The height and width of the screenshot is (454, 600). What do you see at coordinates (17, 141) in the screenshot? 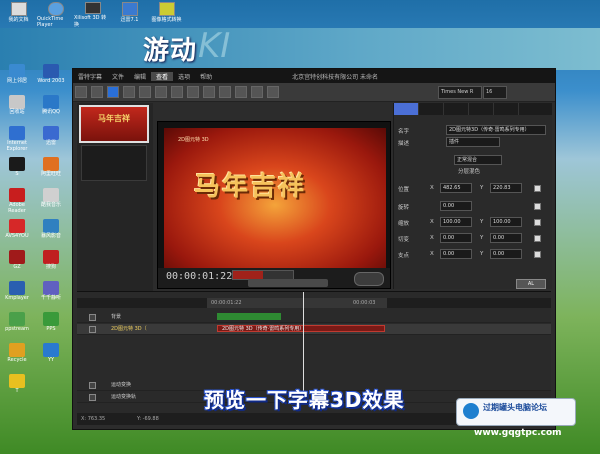
I see `desktop-icon: Internet Explorer` at bounding box center [17, 141].